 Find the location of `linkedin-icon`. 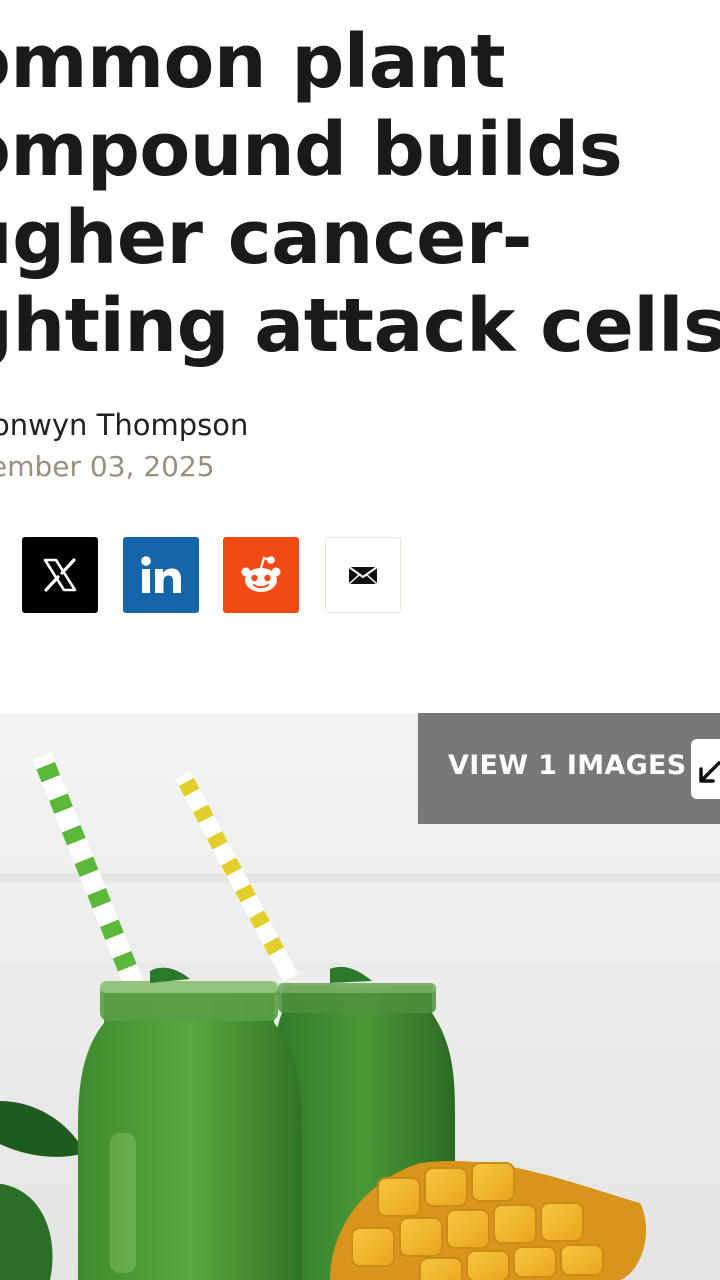

linkedin-icon is located at coordinates (161, 574).